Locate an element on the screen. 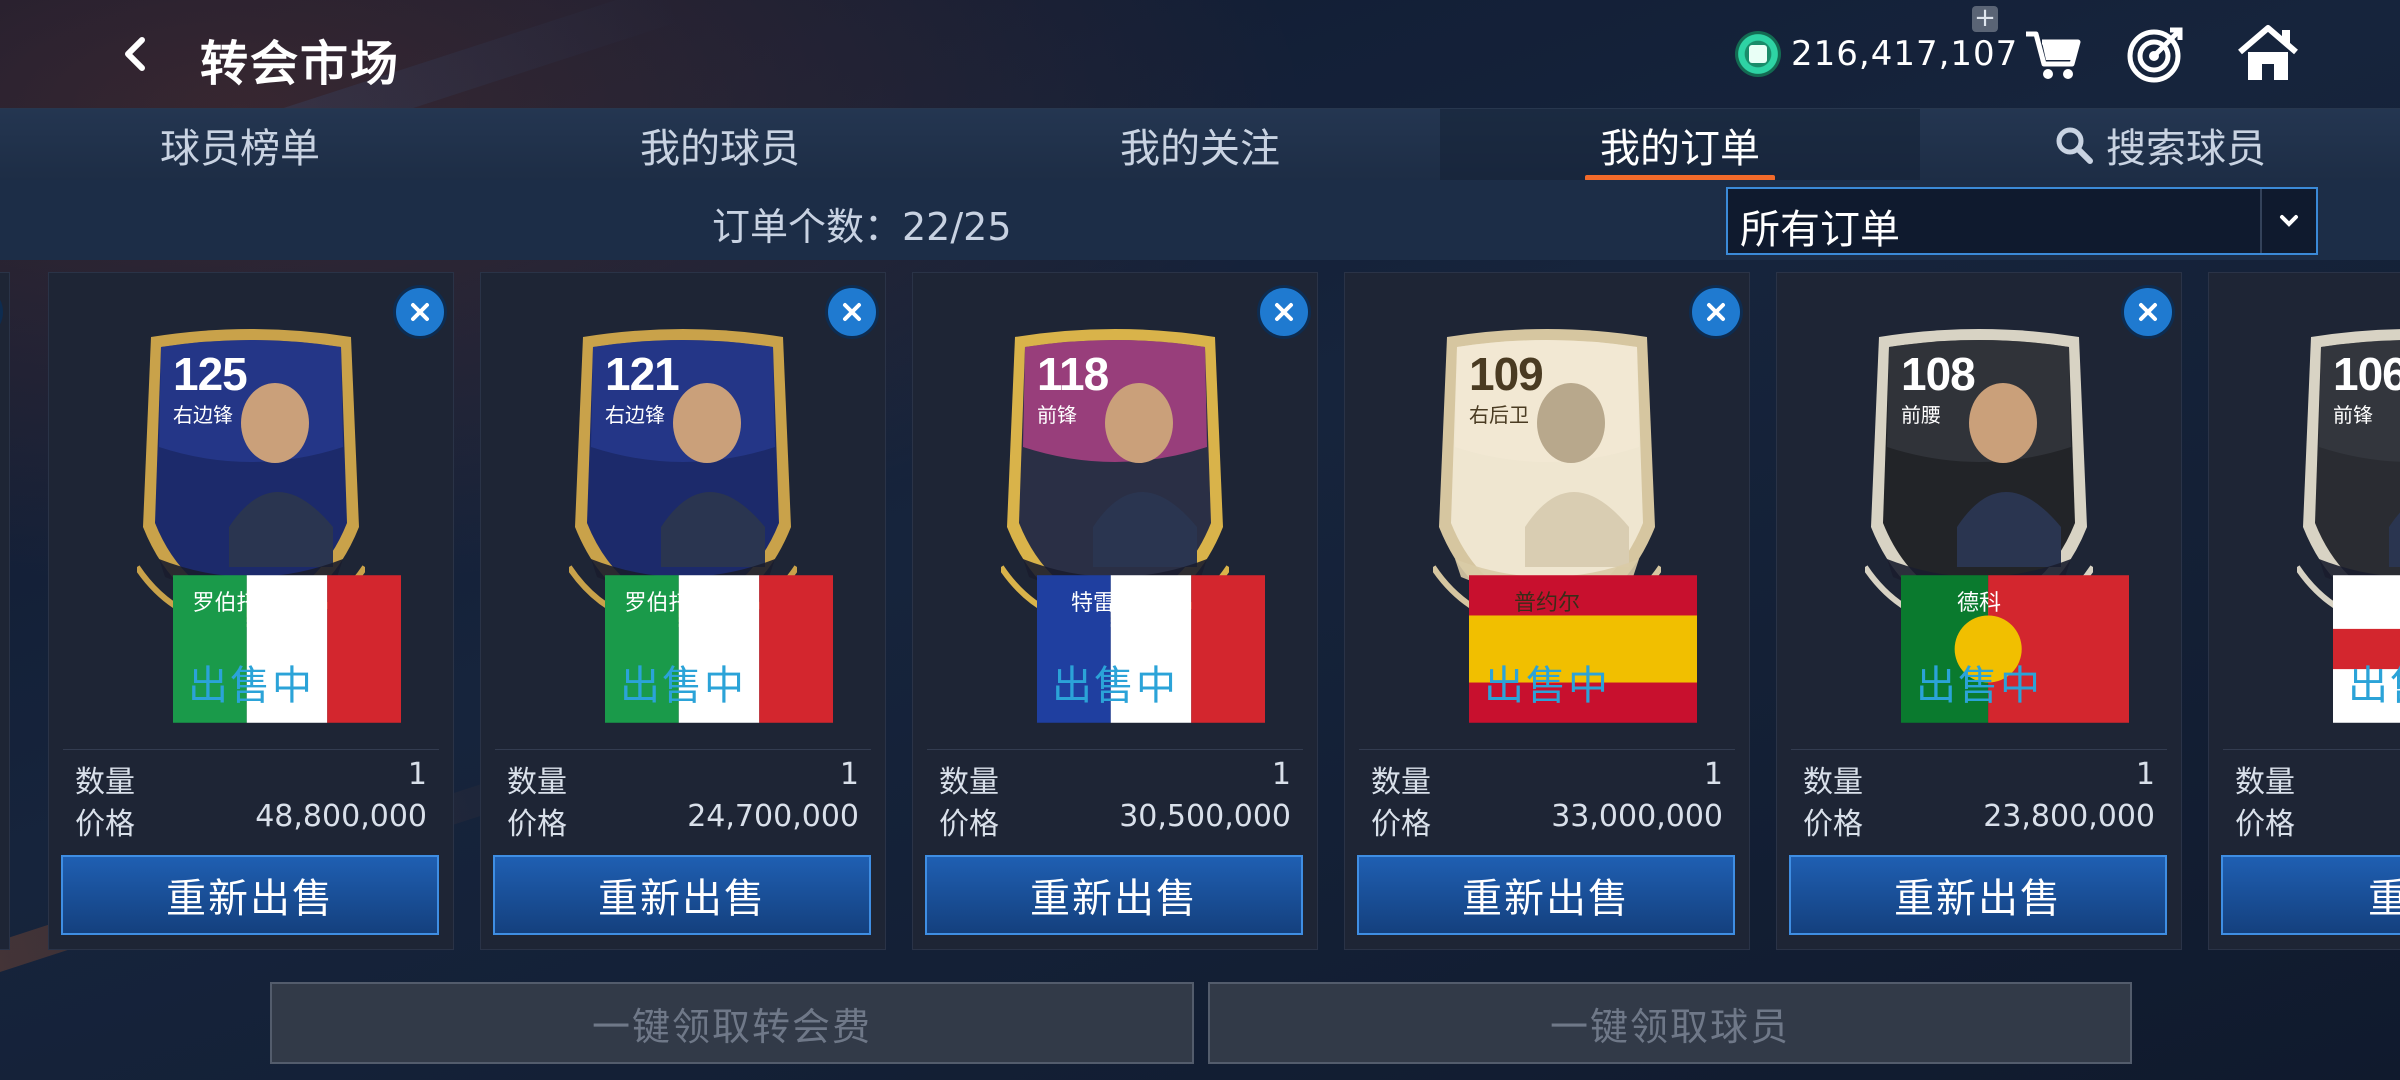 The image size is (2400, 1080). player-name: 欧 is located at coordinates (2348, 601).